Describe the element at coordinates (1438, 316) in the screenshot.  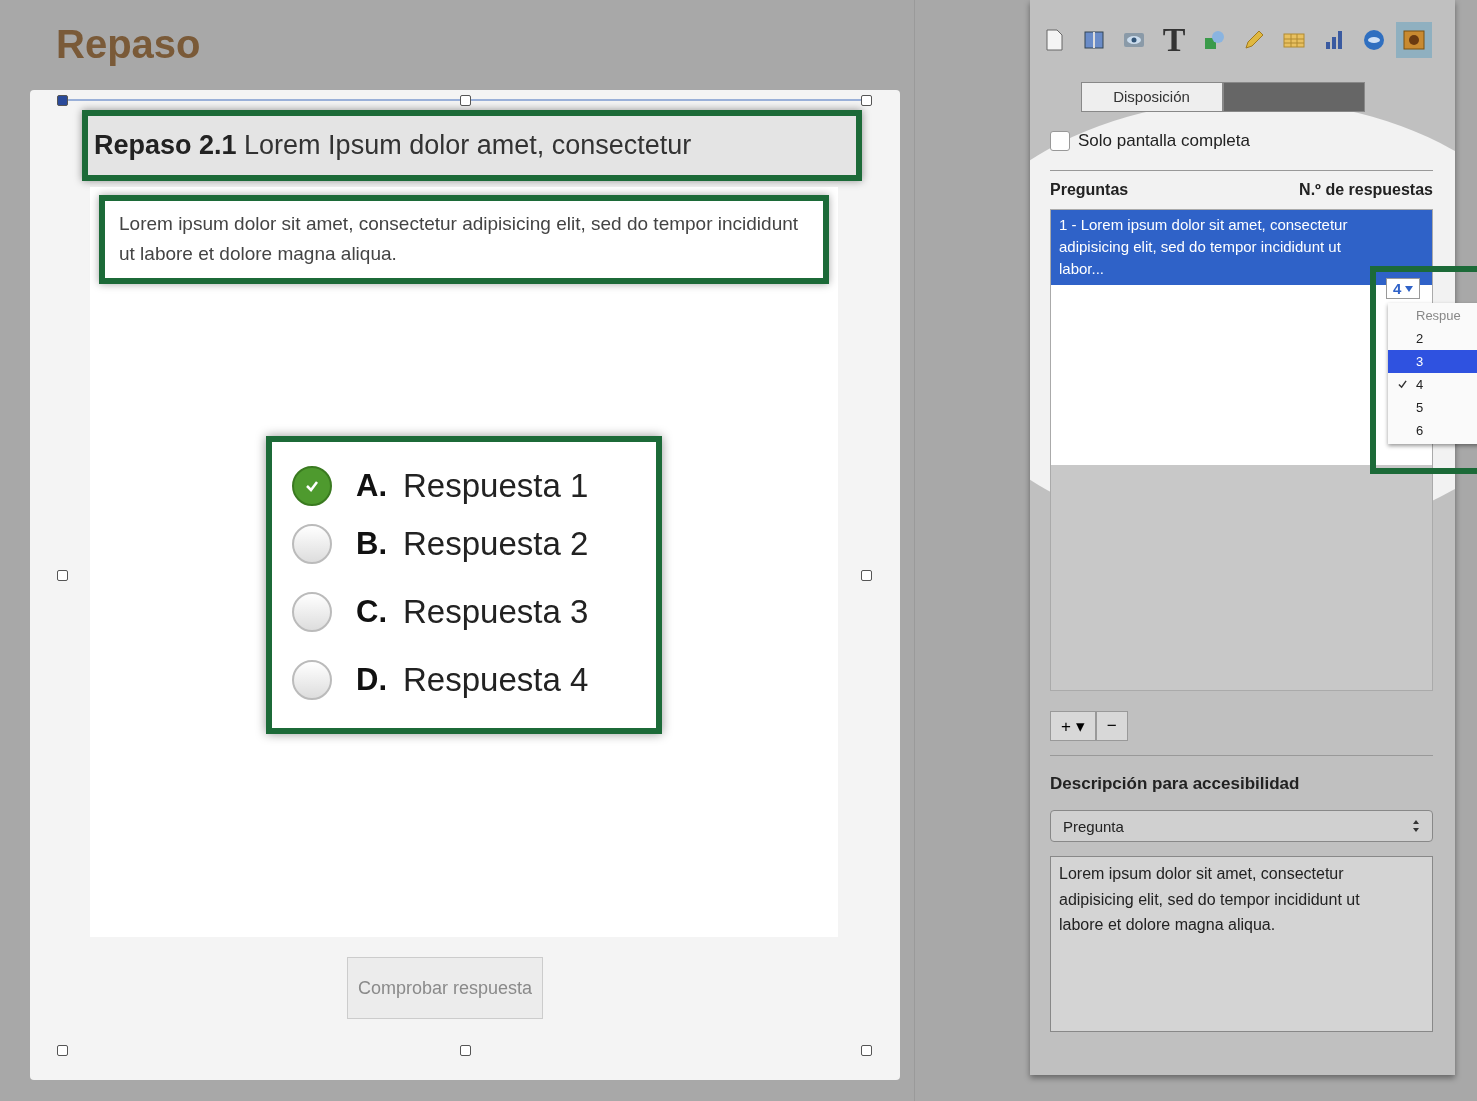
I see `menu-header: Respue` at that location.